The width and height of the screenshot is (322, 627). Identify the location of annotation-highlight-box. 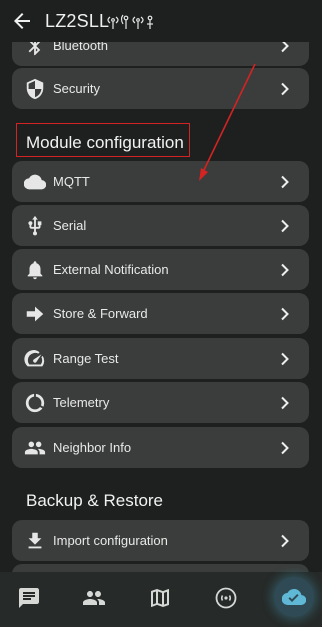
(103, 140).